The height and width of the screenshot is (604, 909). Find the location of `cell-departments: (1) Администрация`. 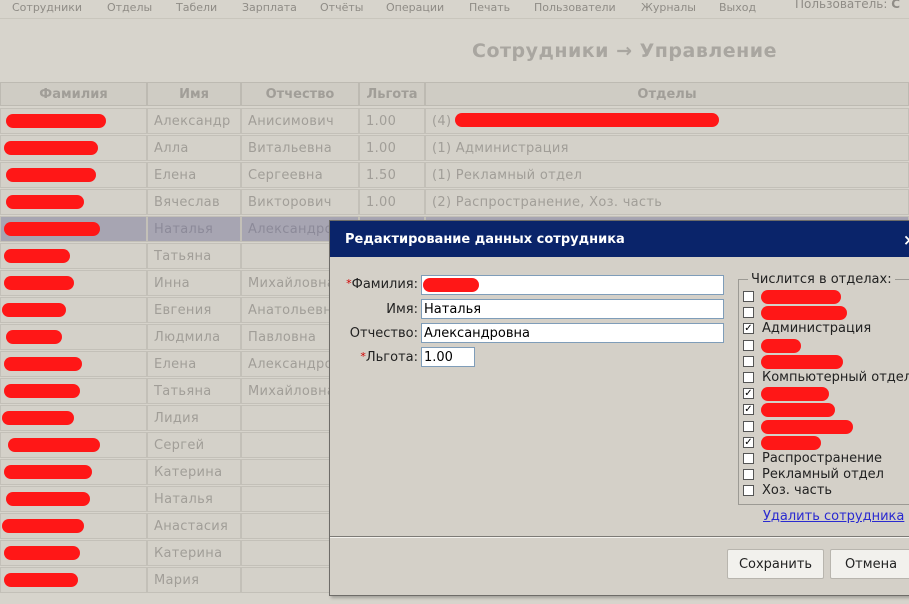

cell-departments: (1) Администрация is located at coordinates (667, 148).